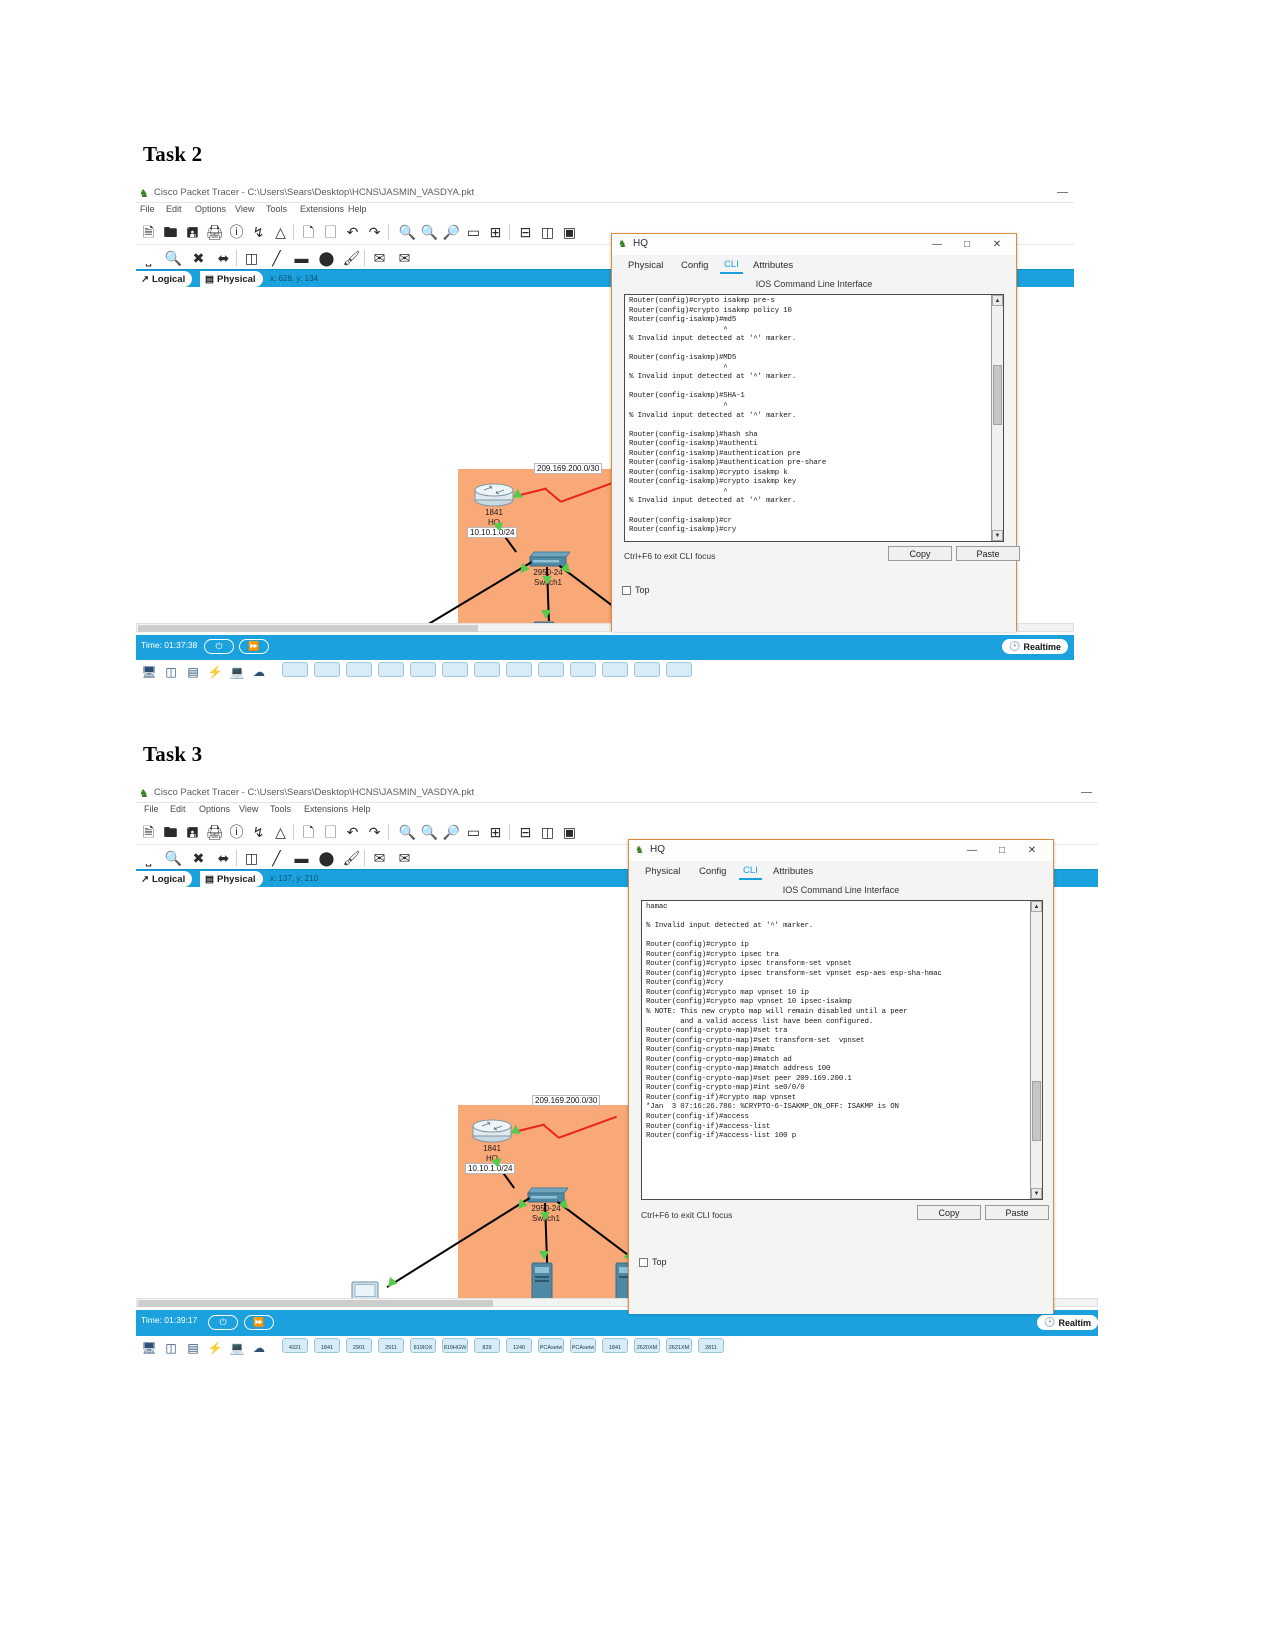 The width and height of the screenshot is (1275, 1650). I want to click on note-icon: ◫, so click(251, 258).